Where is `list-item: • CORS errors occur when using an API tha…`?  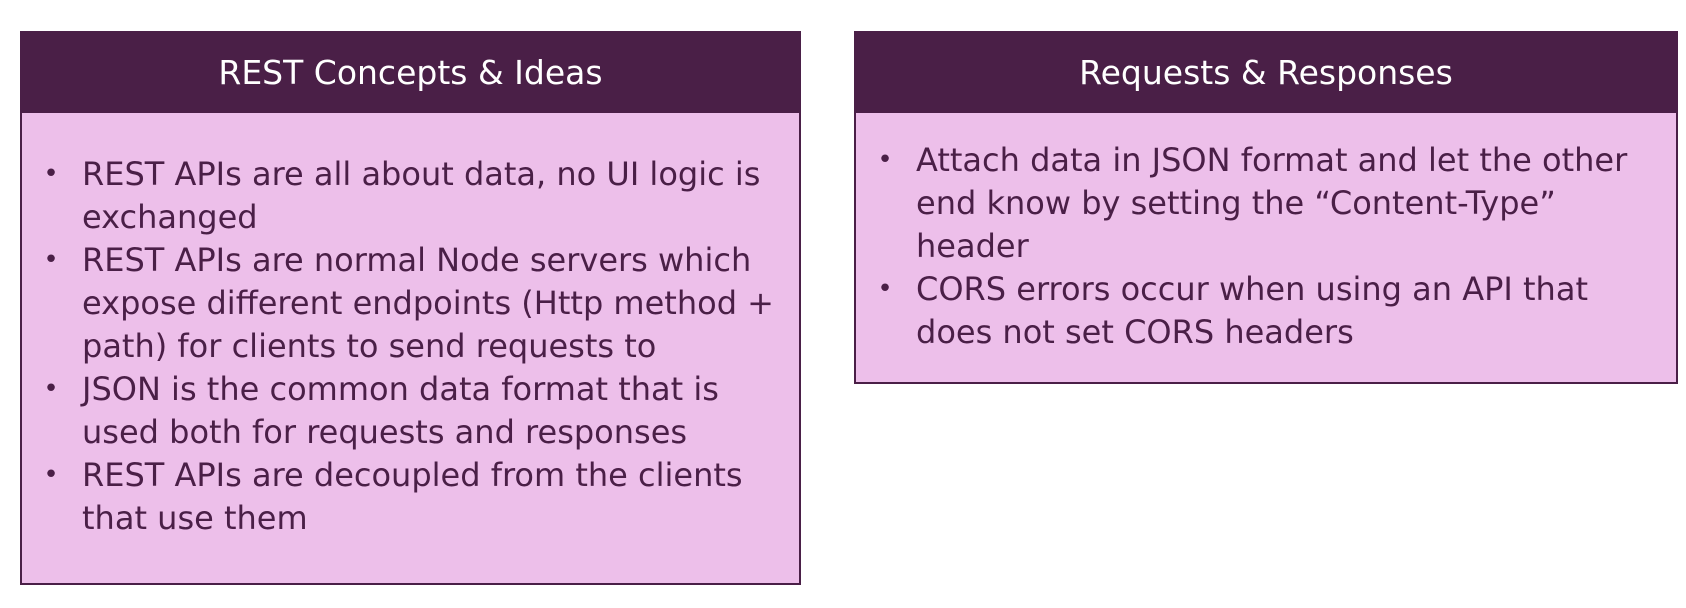
list-item: • CORS errors occur when using an API tha… is located at coordinates (1267, 311).